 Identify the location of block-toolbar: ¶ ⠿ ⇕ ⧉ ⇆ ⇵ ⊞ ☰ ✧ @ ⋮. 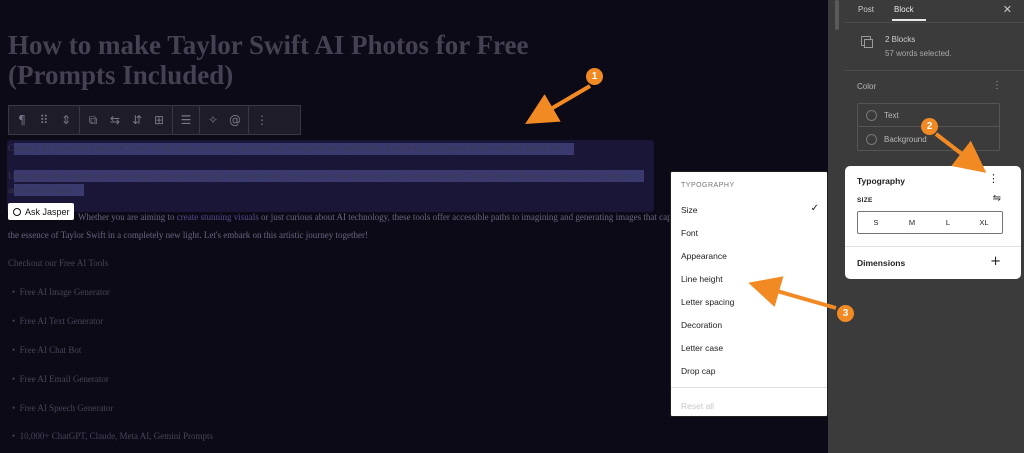
(154, 120).